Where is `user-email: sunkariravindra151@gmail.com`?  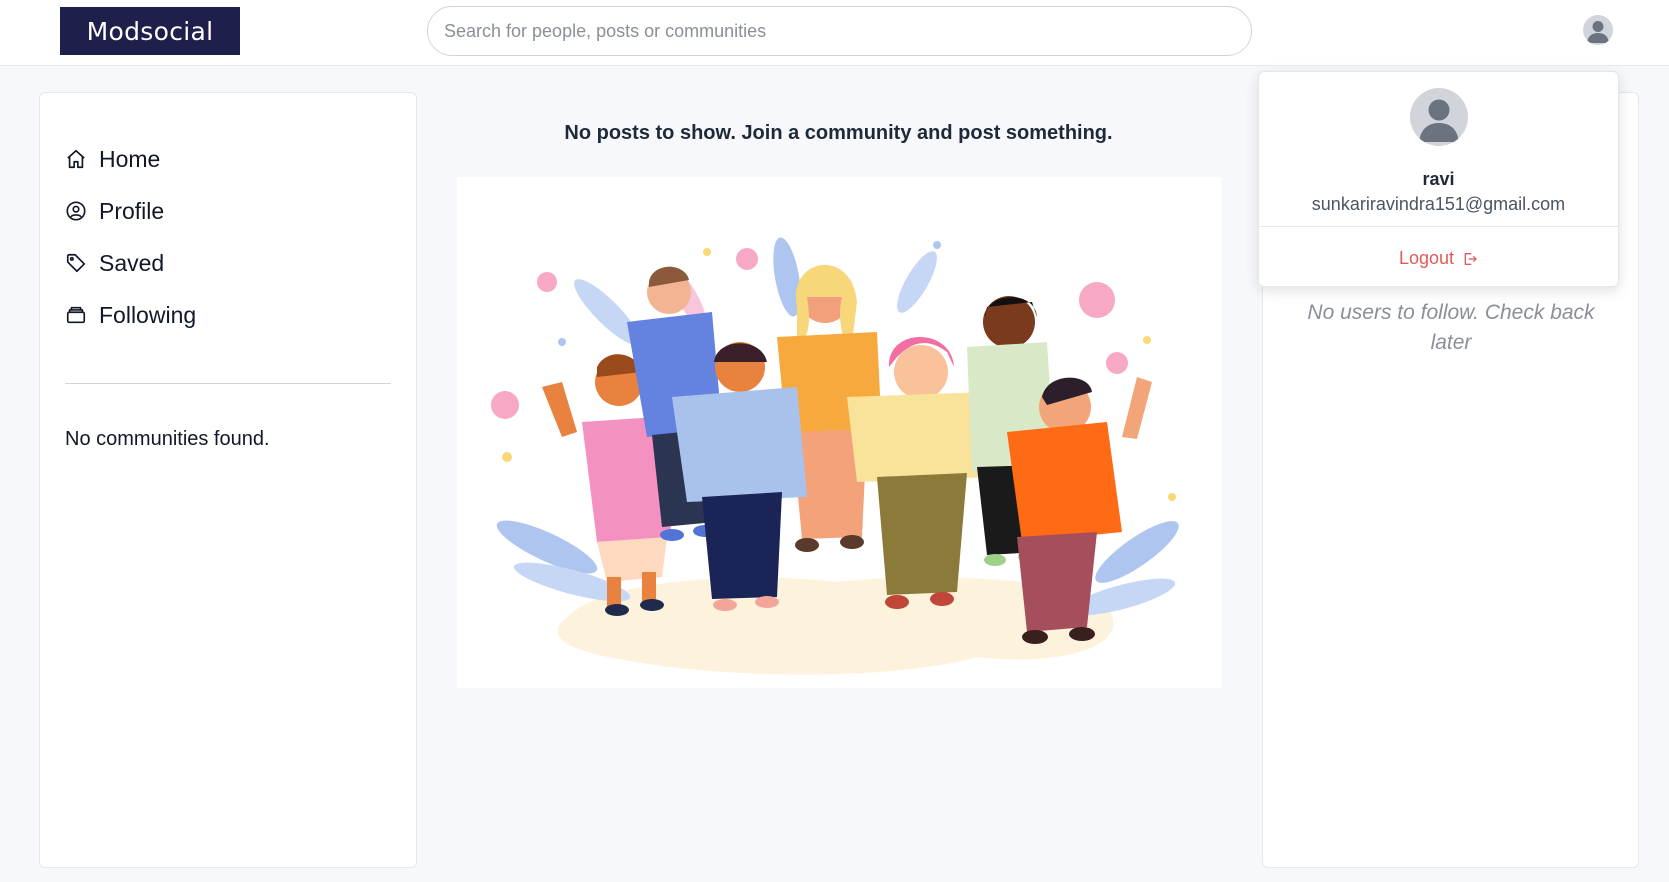
user-email: sunkariravindra151@gmail.com is located at coordinates (1438, 204).